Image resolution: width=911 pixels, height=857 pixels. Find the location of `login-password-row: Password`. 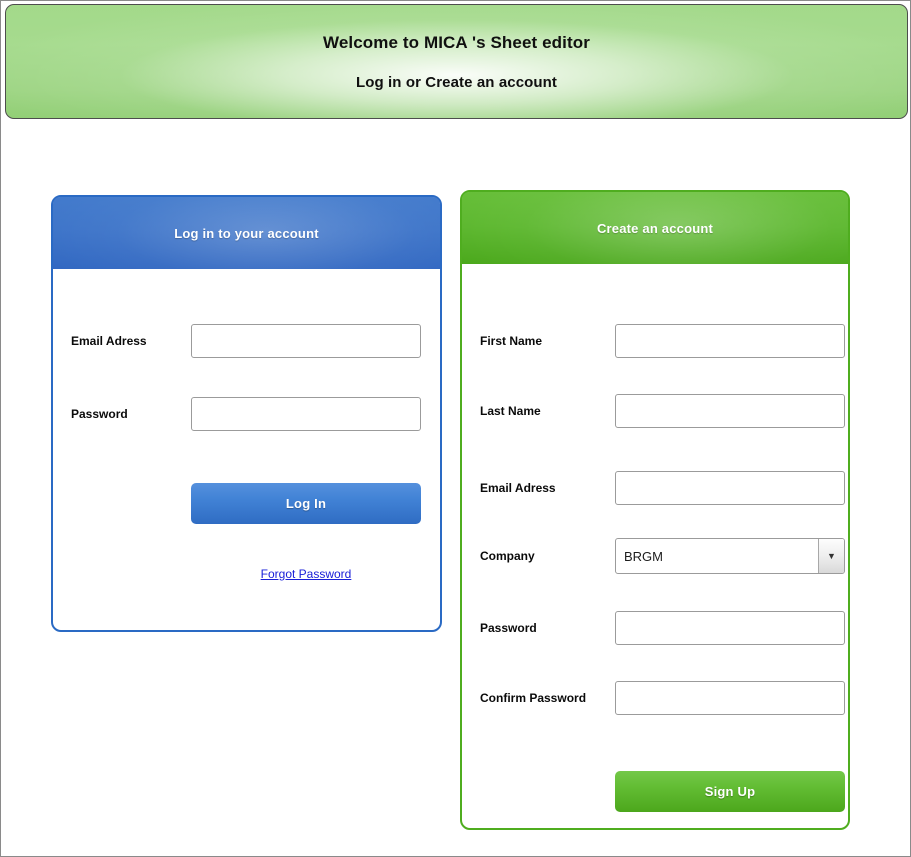

login-password-row: Password is located at coordinates (246, 414).